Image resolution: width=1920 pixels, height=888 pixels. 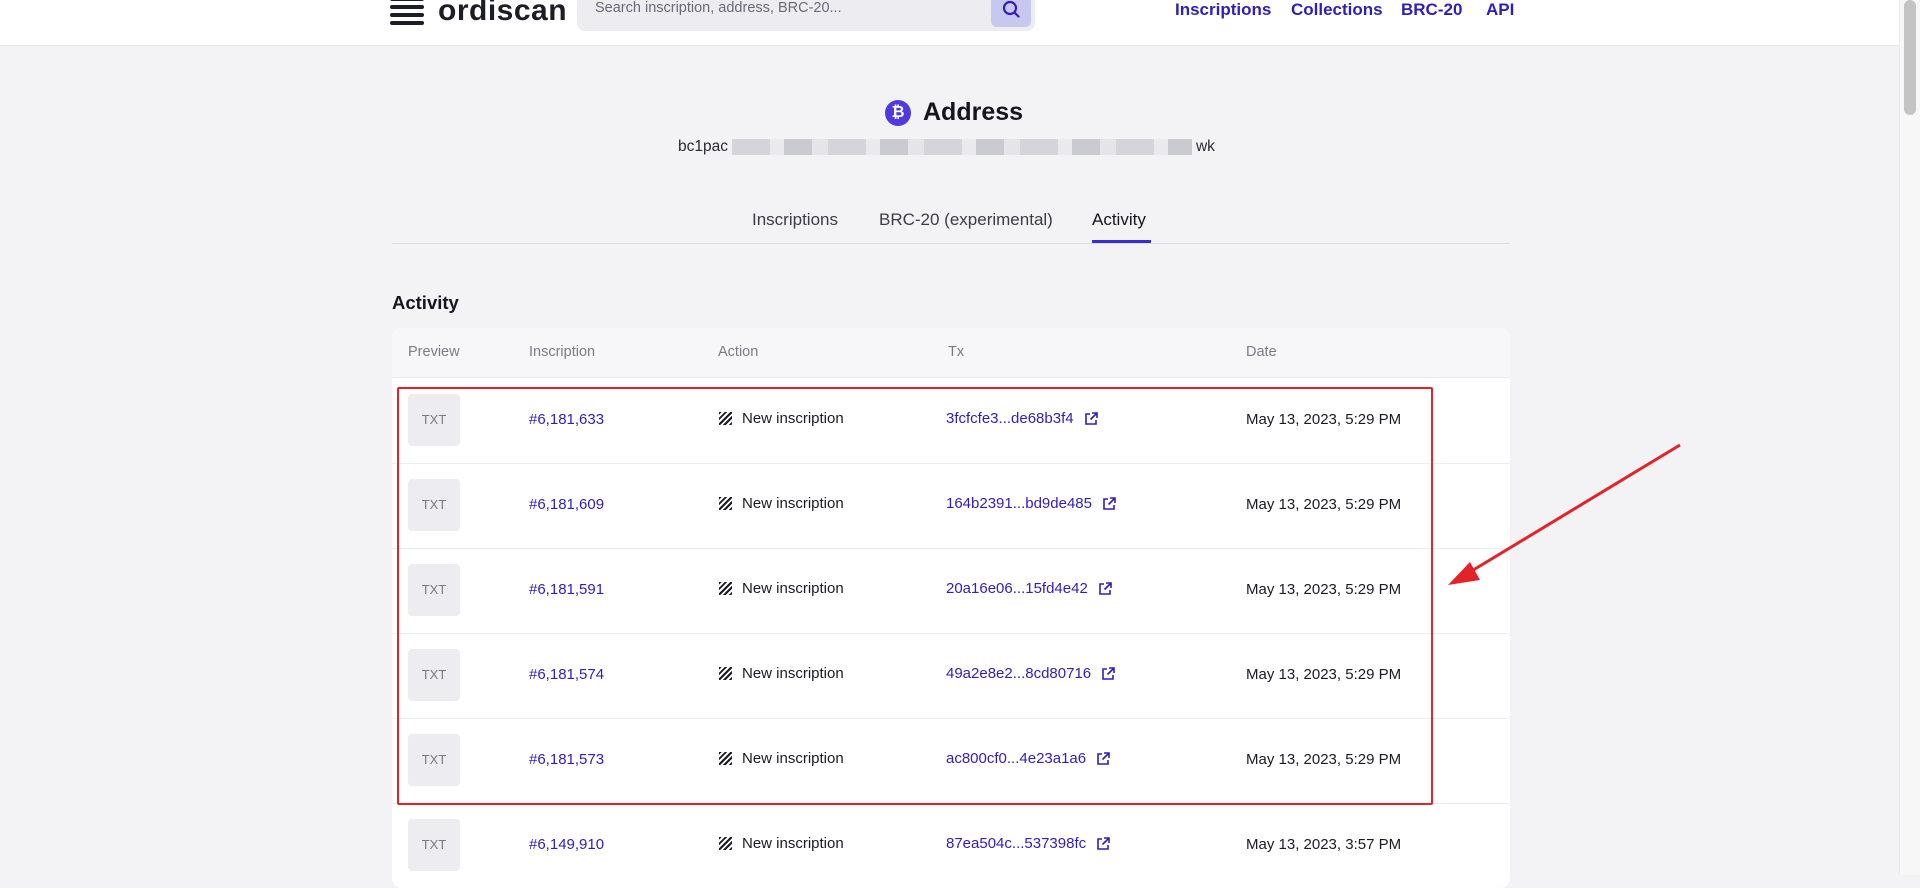 I want to click on column-header-date: Date, so click(x=1261, y=352).